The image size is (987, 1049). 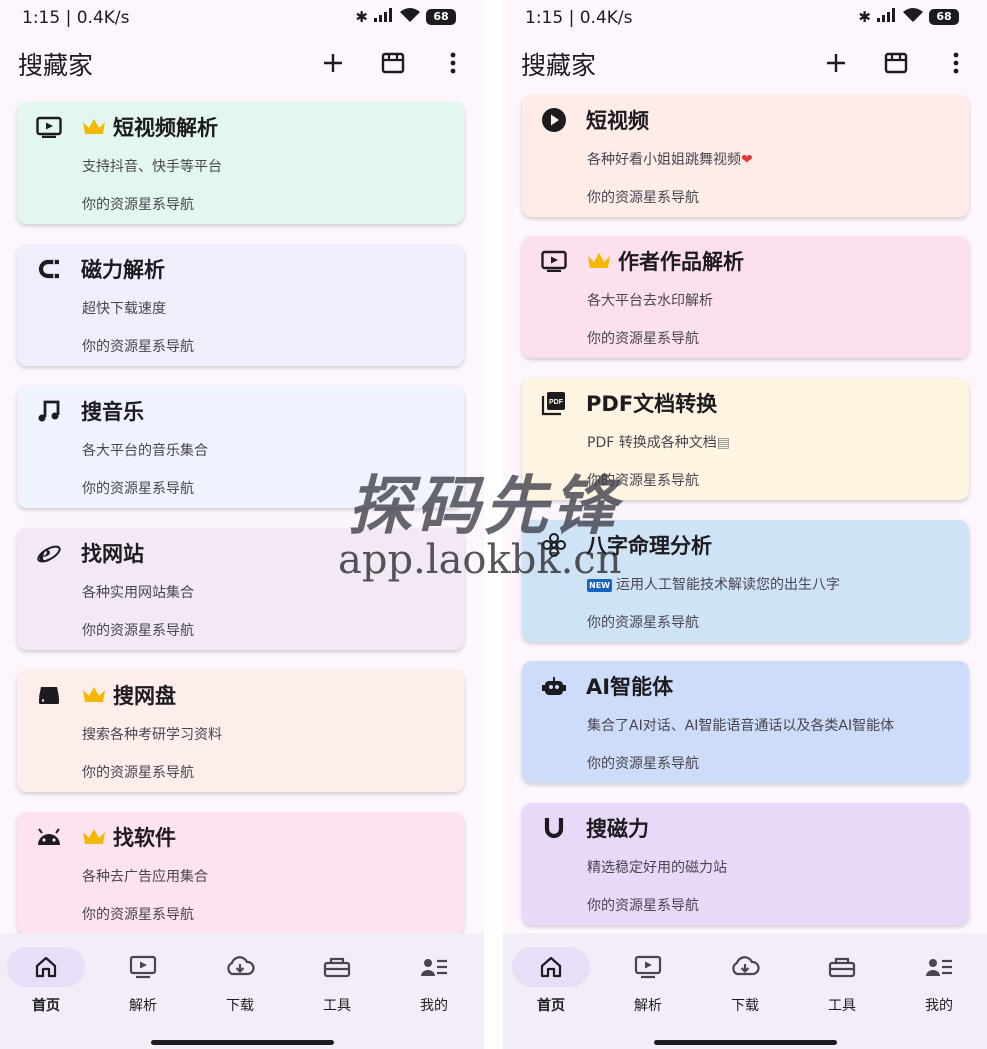 What do you see at coordinates (410, 17) in the screenshot?
I see `wifi-icon` at bounding box center [410, 17].